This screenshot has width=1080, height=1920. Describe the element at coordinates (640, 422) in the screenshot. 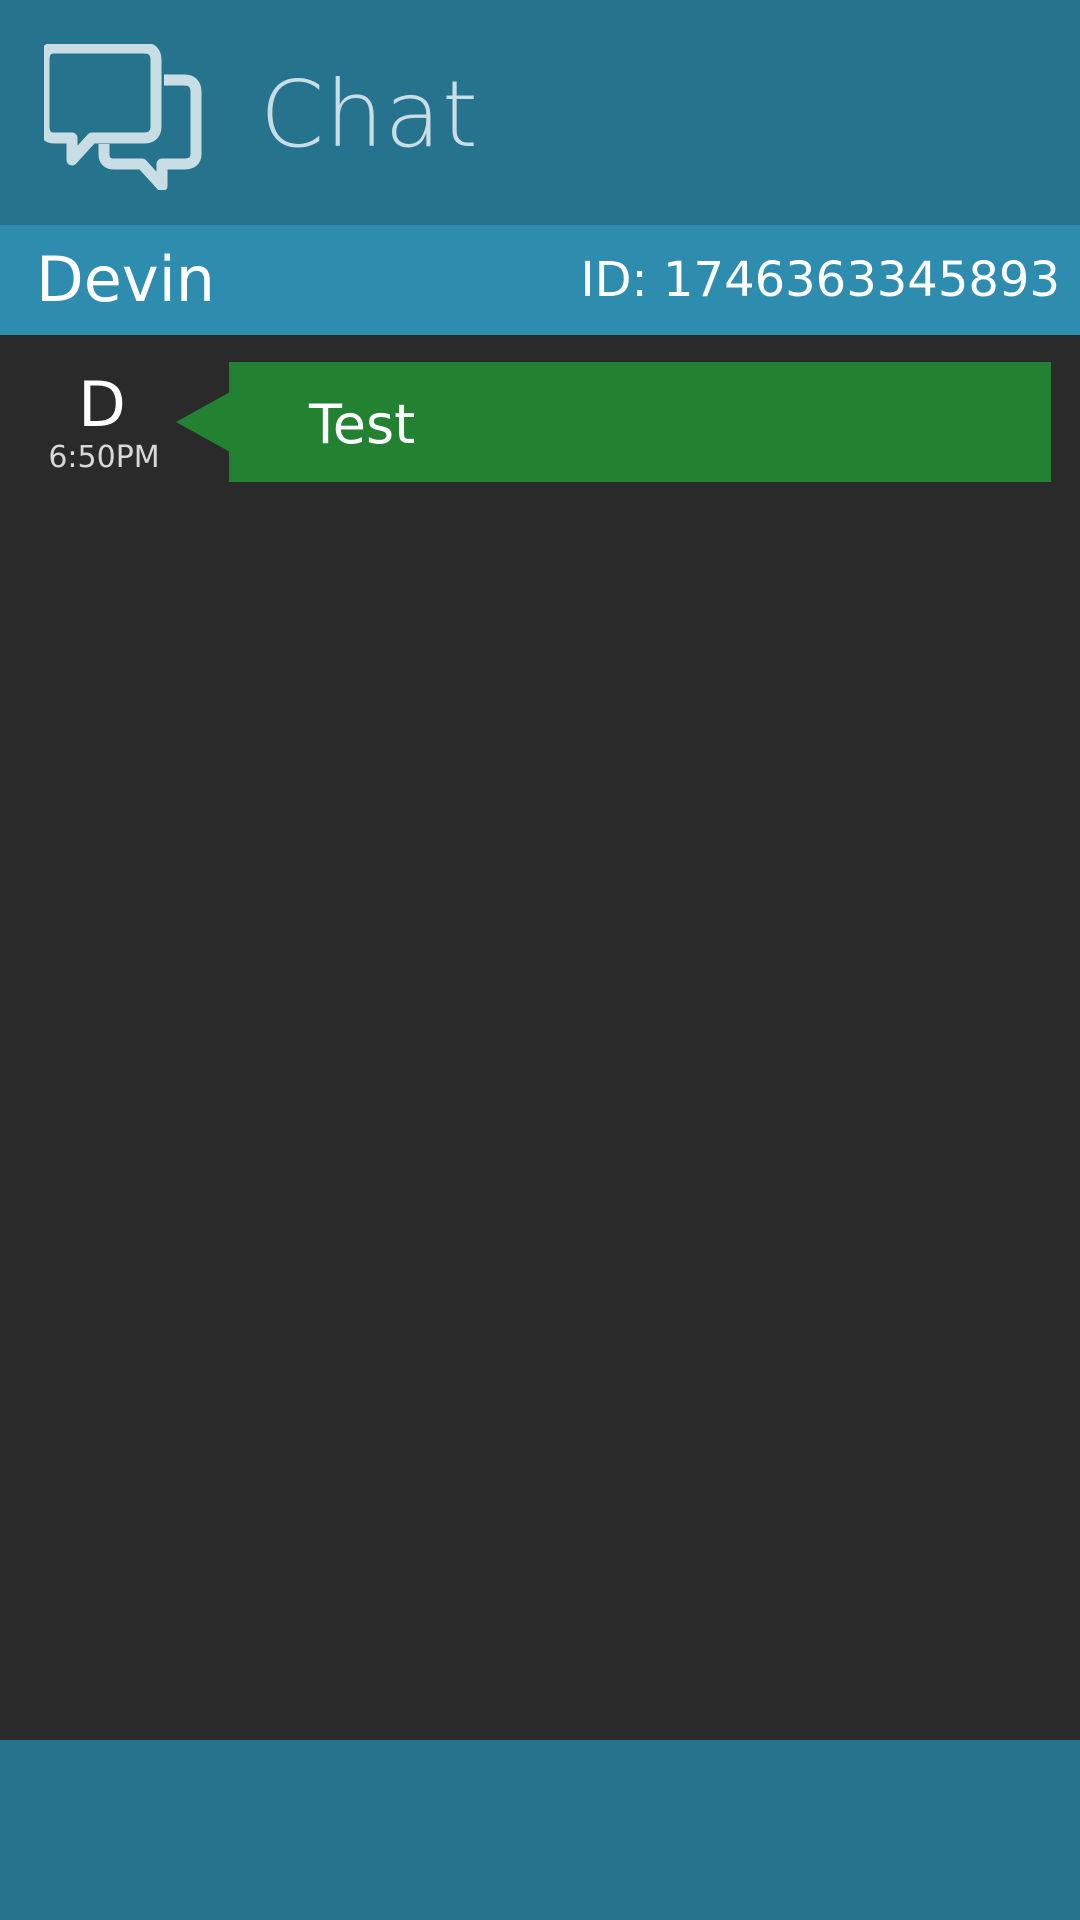

I see `message-bubble: Test` at that location.